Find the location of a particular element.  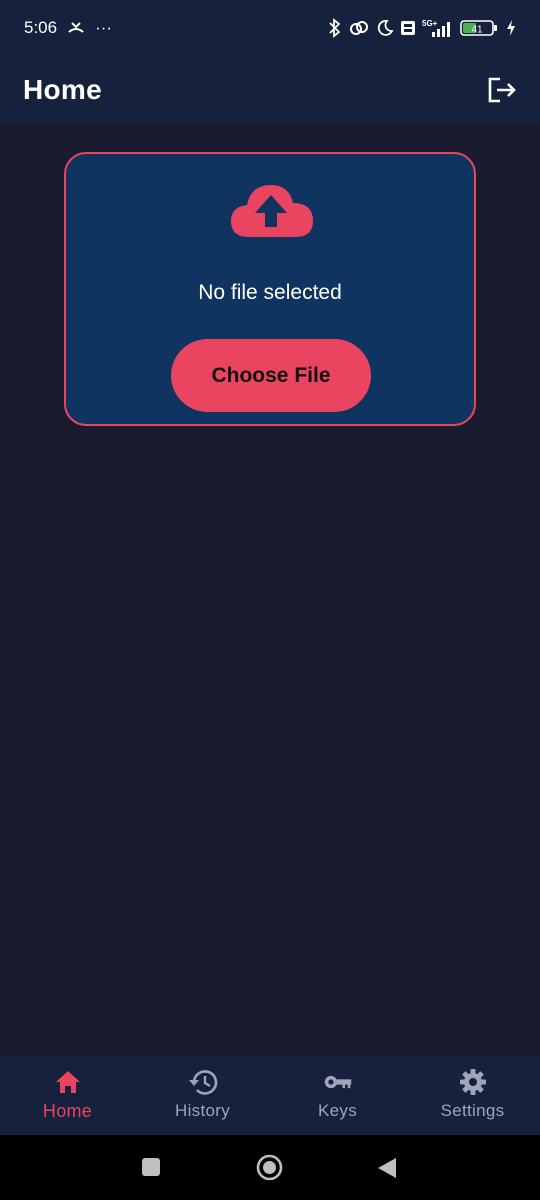

nav-item-settings: Settings is located at coordinates (472, 1095).